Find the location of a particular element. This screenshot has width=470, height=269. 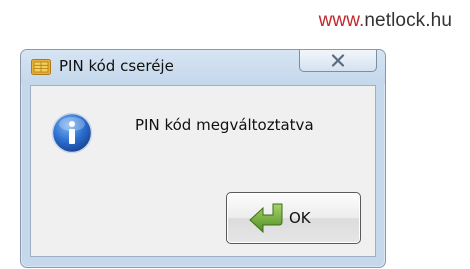

brand-prefix: www. is located at coordinates (341, 20).